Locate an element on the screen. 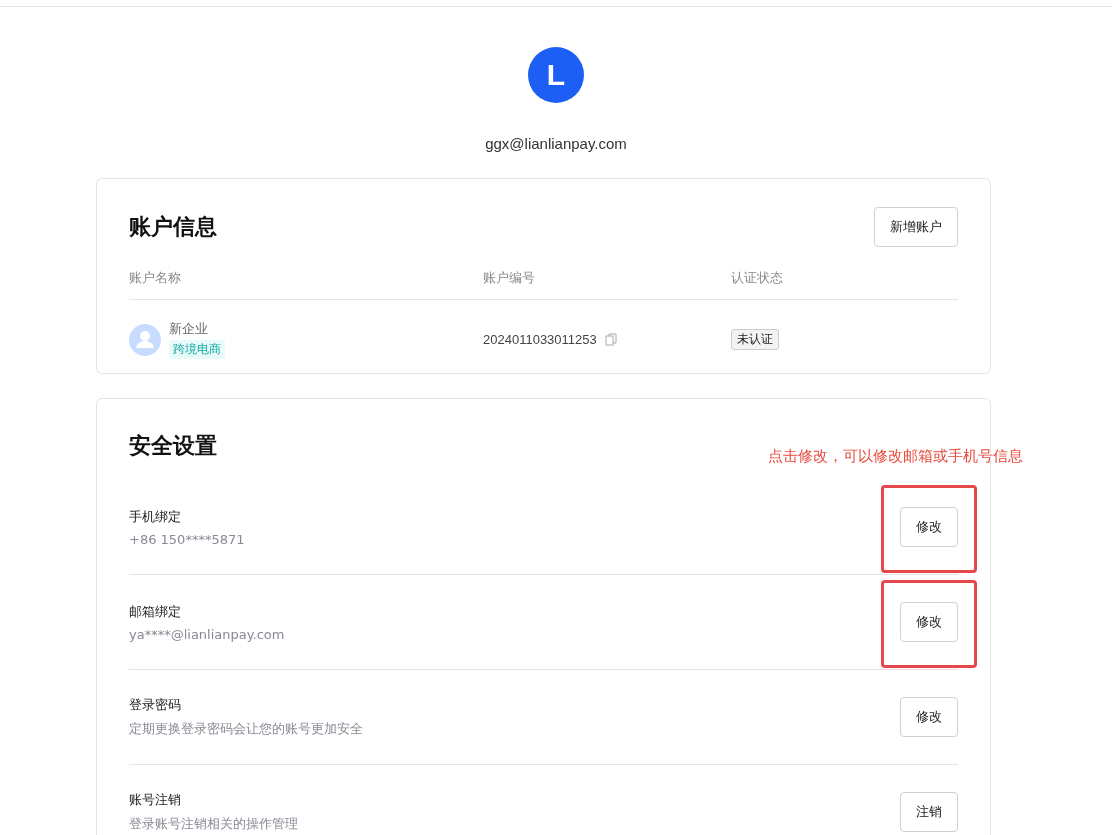 The image size is (1112, 835). column-header: 账户编号 is located at coordinates (509, 278).